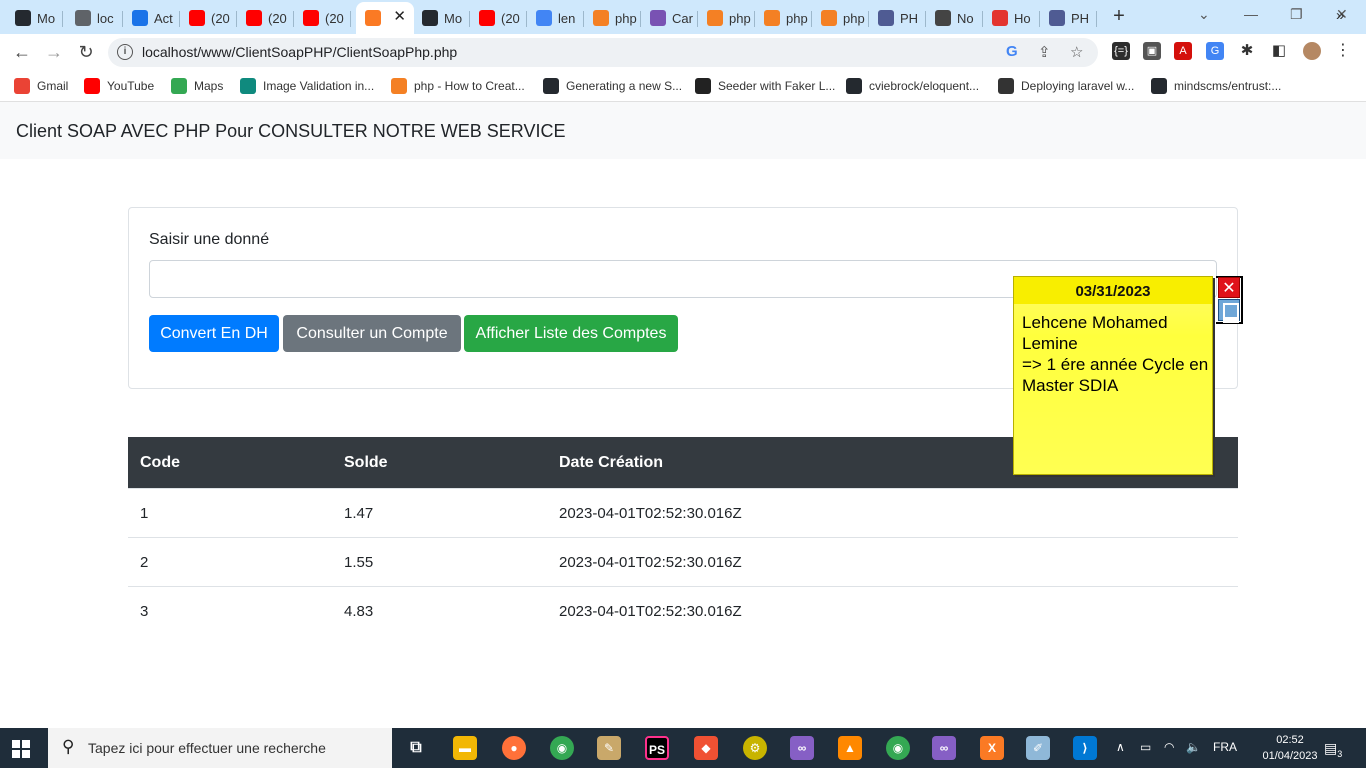  I want to click on translate-extension-icon: G, so click(1215, 51).